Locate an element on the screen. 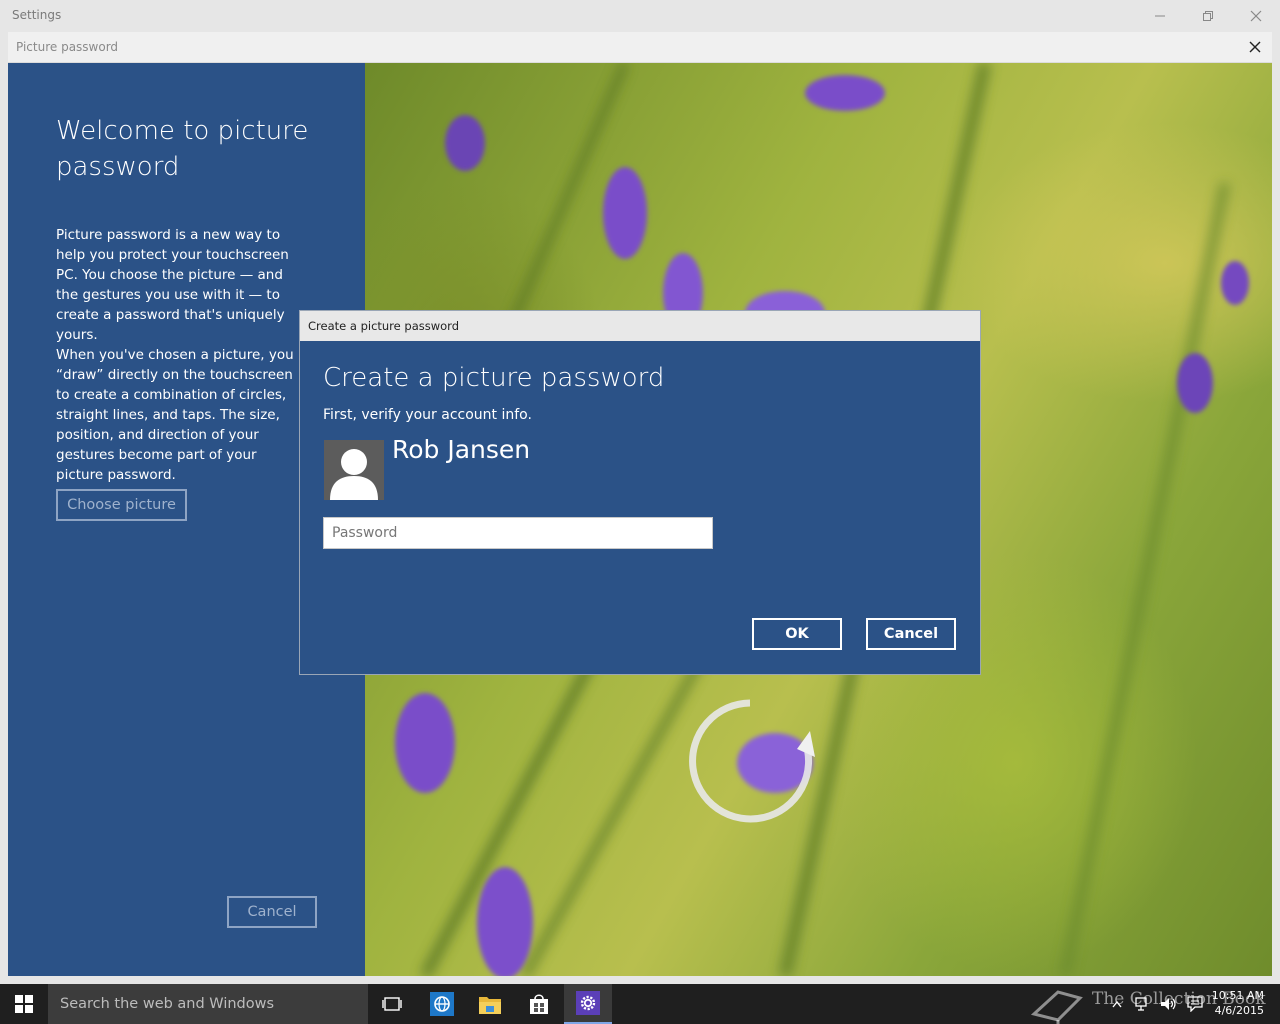  windows-logo-icon is located at coordinates (24, 1004).